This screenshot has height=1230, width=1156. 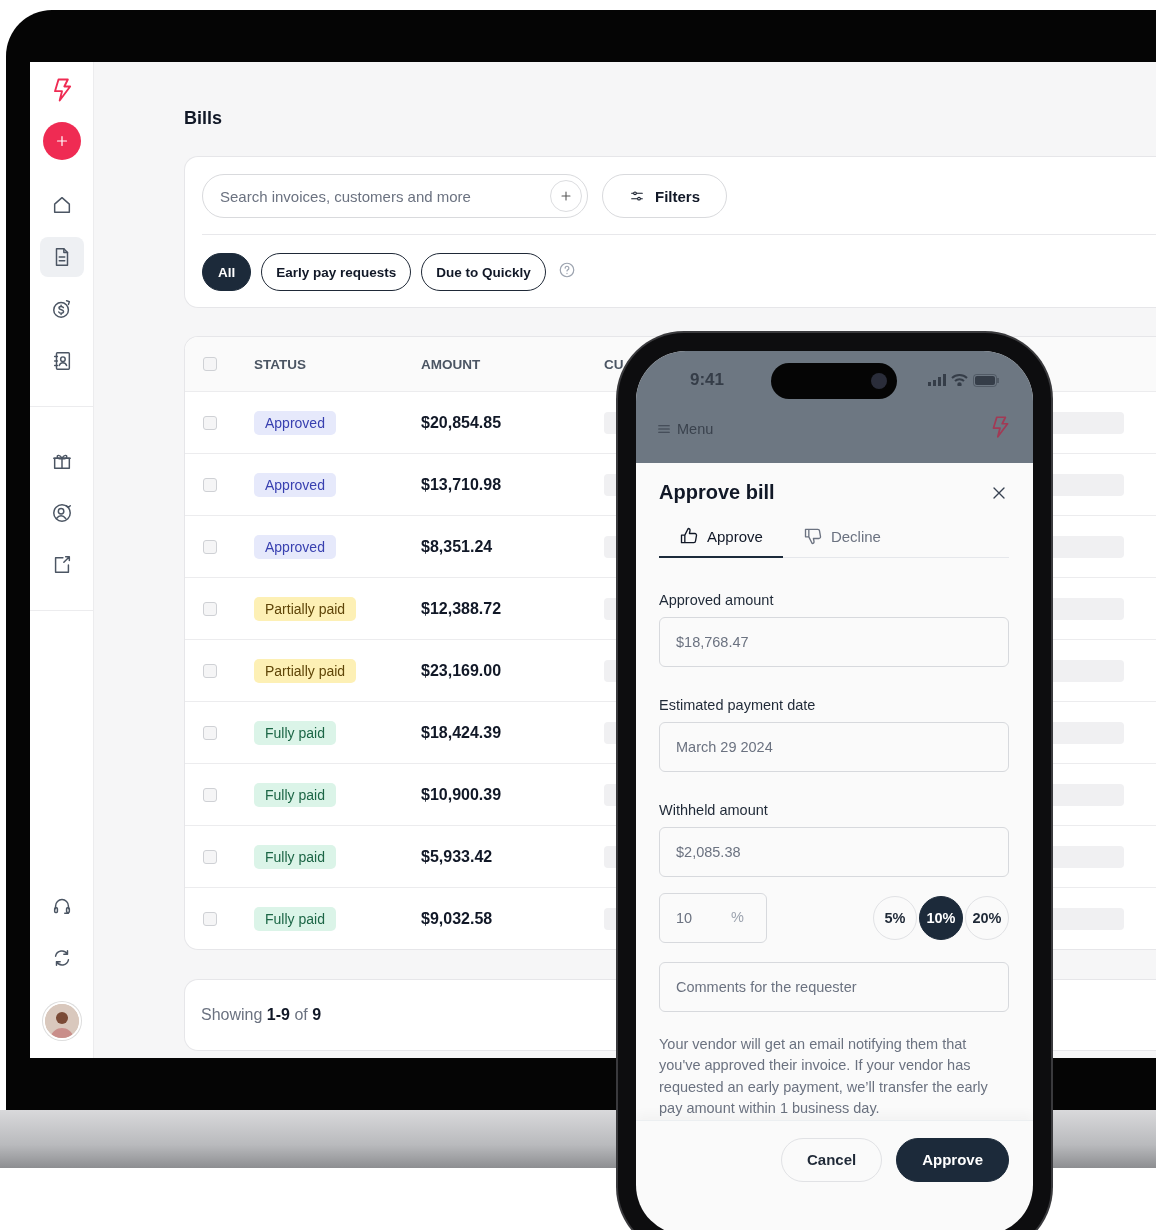 What do you see at coordinates (834, 851) in the screenshot?
I see `input-field: $2,085.38` at bounding box center [834, 851].